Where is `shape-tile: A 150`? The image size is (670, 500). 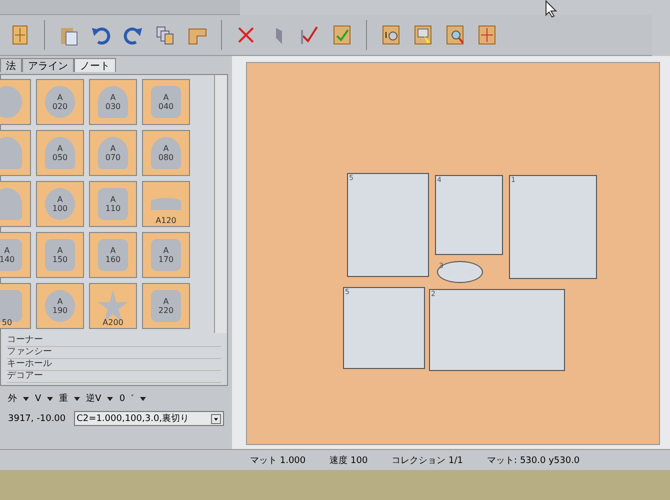
shape-tile: A 150 is located at coordinates (60, 255).